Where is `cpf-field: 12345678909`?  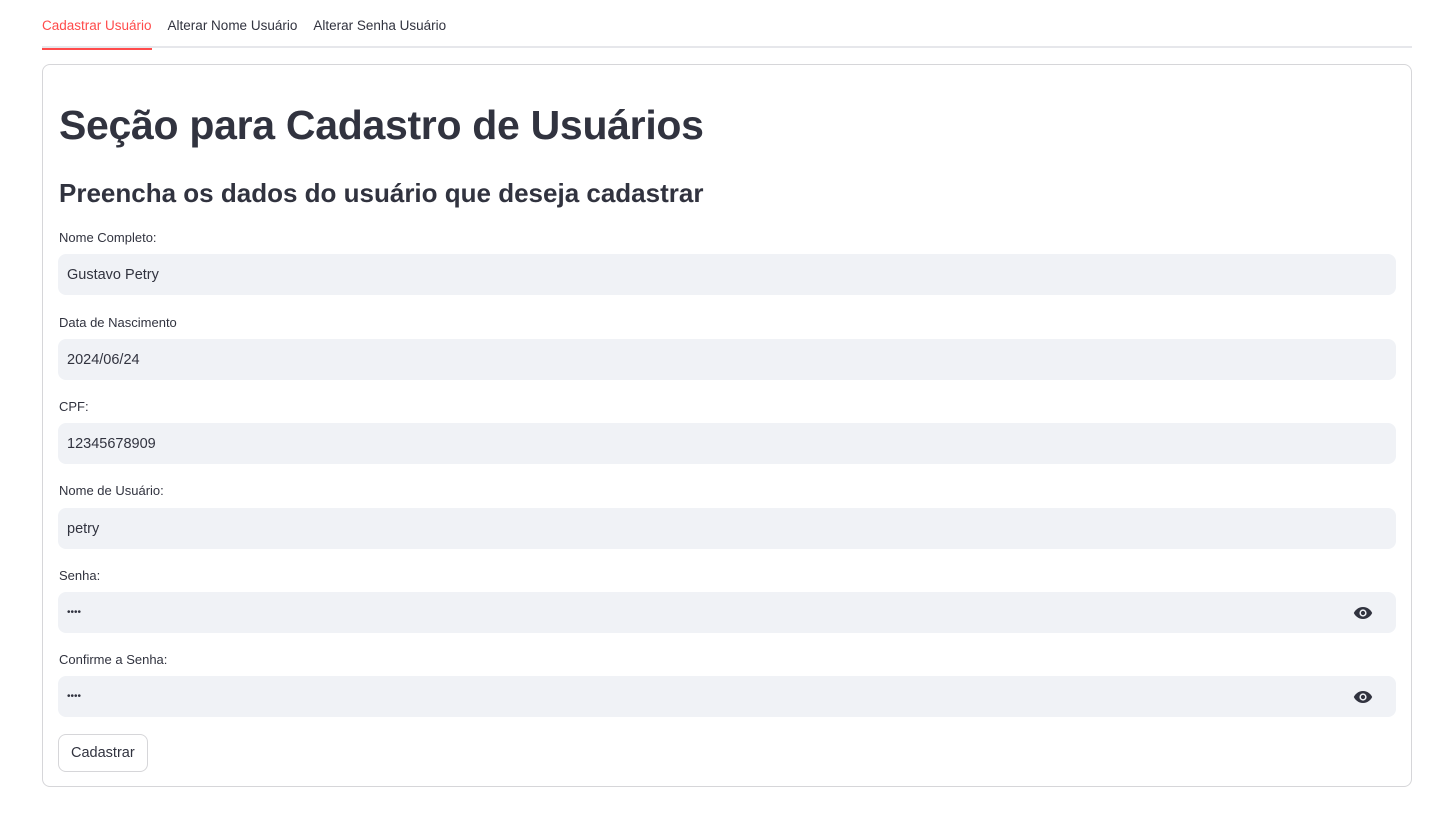
cpf-field: 12345678909 is located at coordinates (727, 443).